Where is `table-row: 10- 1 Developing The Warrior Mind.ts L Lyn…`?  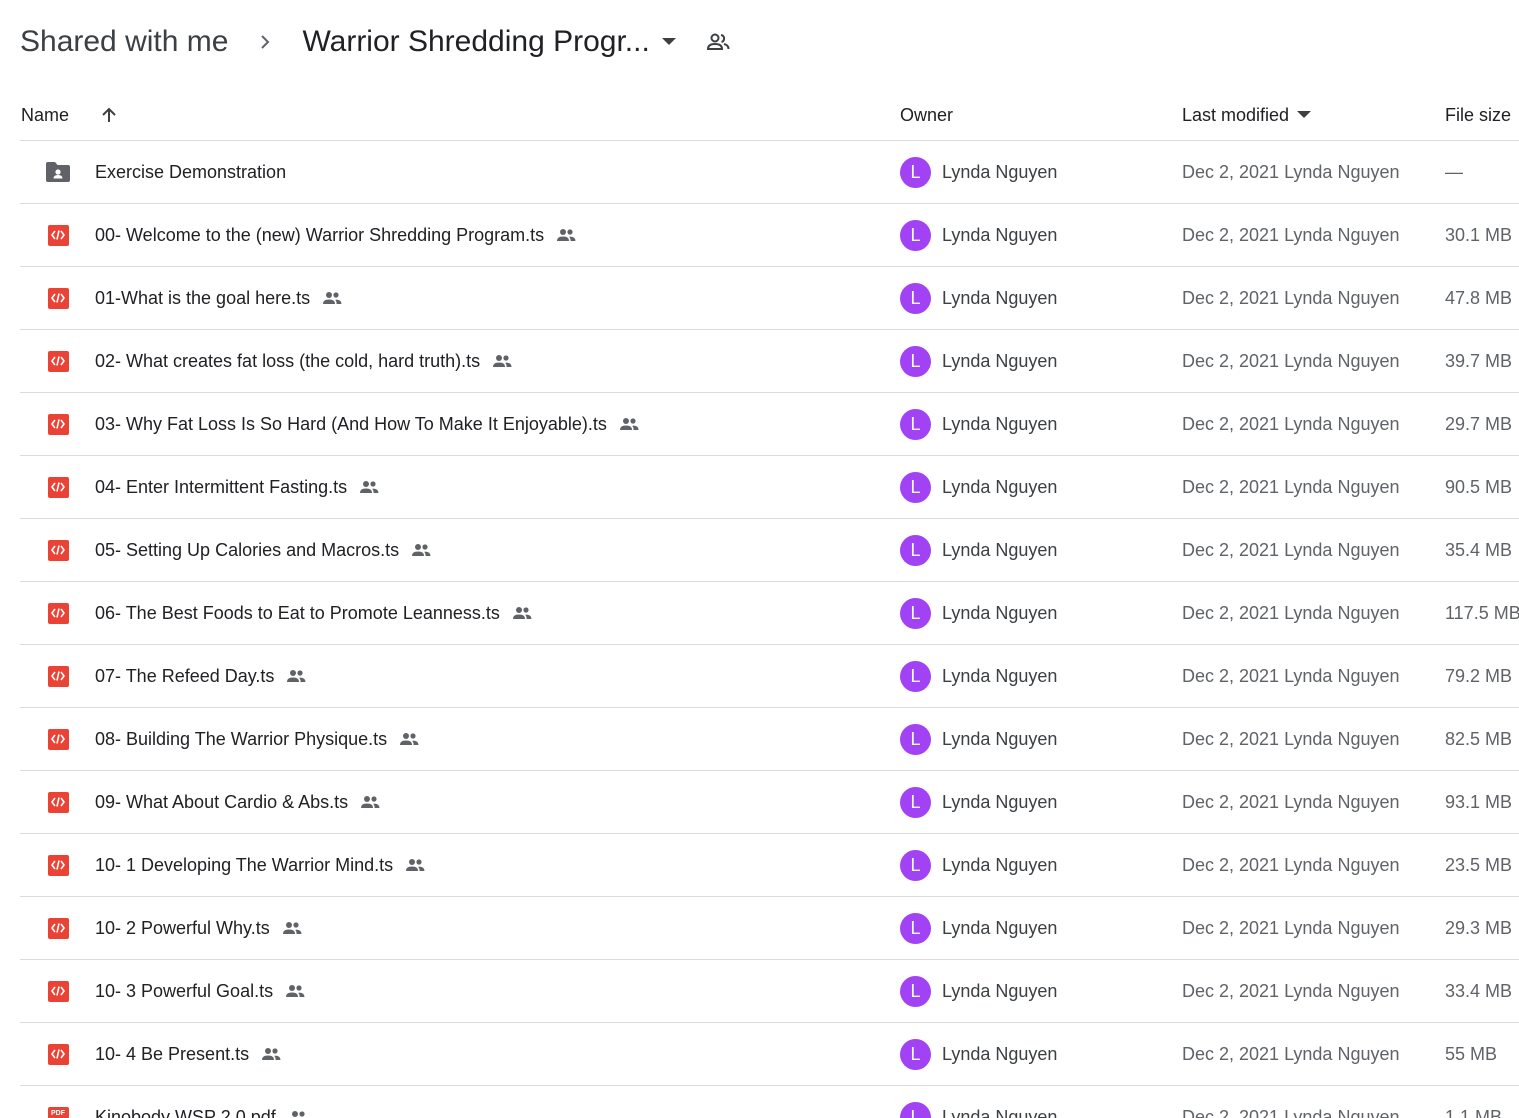 table-row: 10- 1 Developing The Warrior Mind.ts L Lyn… is located at coordinates (769, 865).